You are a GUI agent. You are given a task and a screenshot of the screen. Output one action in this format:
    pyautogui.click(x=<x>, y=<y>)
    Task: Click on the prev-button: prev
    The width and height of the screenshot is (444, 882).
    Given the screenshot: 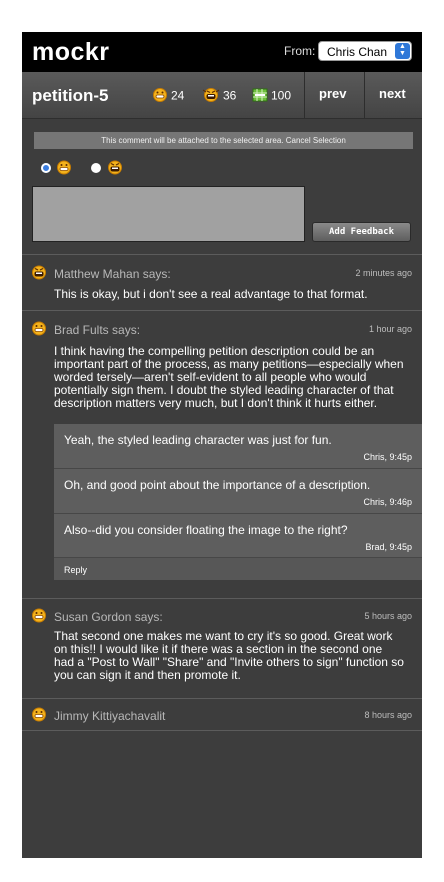 What is the action you would take?
    pyautogui.click(x=332, y=93)
    